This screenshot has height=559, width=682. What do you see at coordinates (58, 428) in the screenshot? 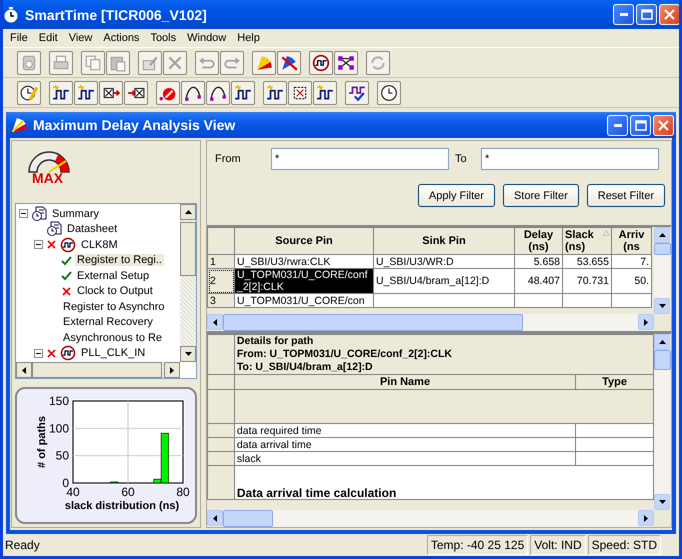
I see `y-tick-label: 100` at bounding box center [58, 428].